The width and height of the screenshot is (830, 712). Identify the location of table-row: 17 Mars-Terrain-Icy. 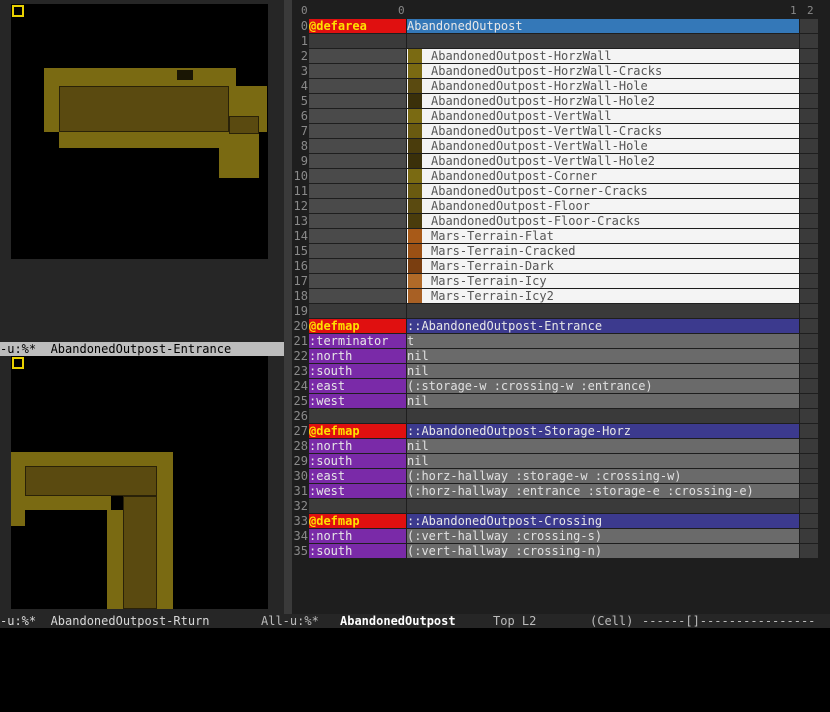
(561, 281).